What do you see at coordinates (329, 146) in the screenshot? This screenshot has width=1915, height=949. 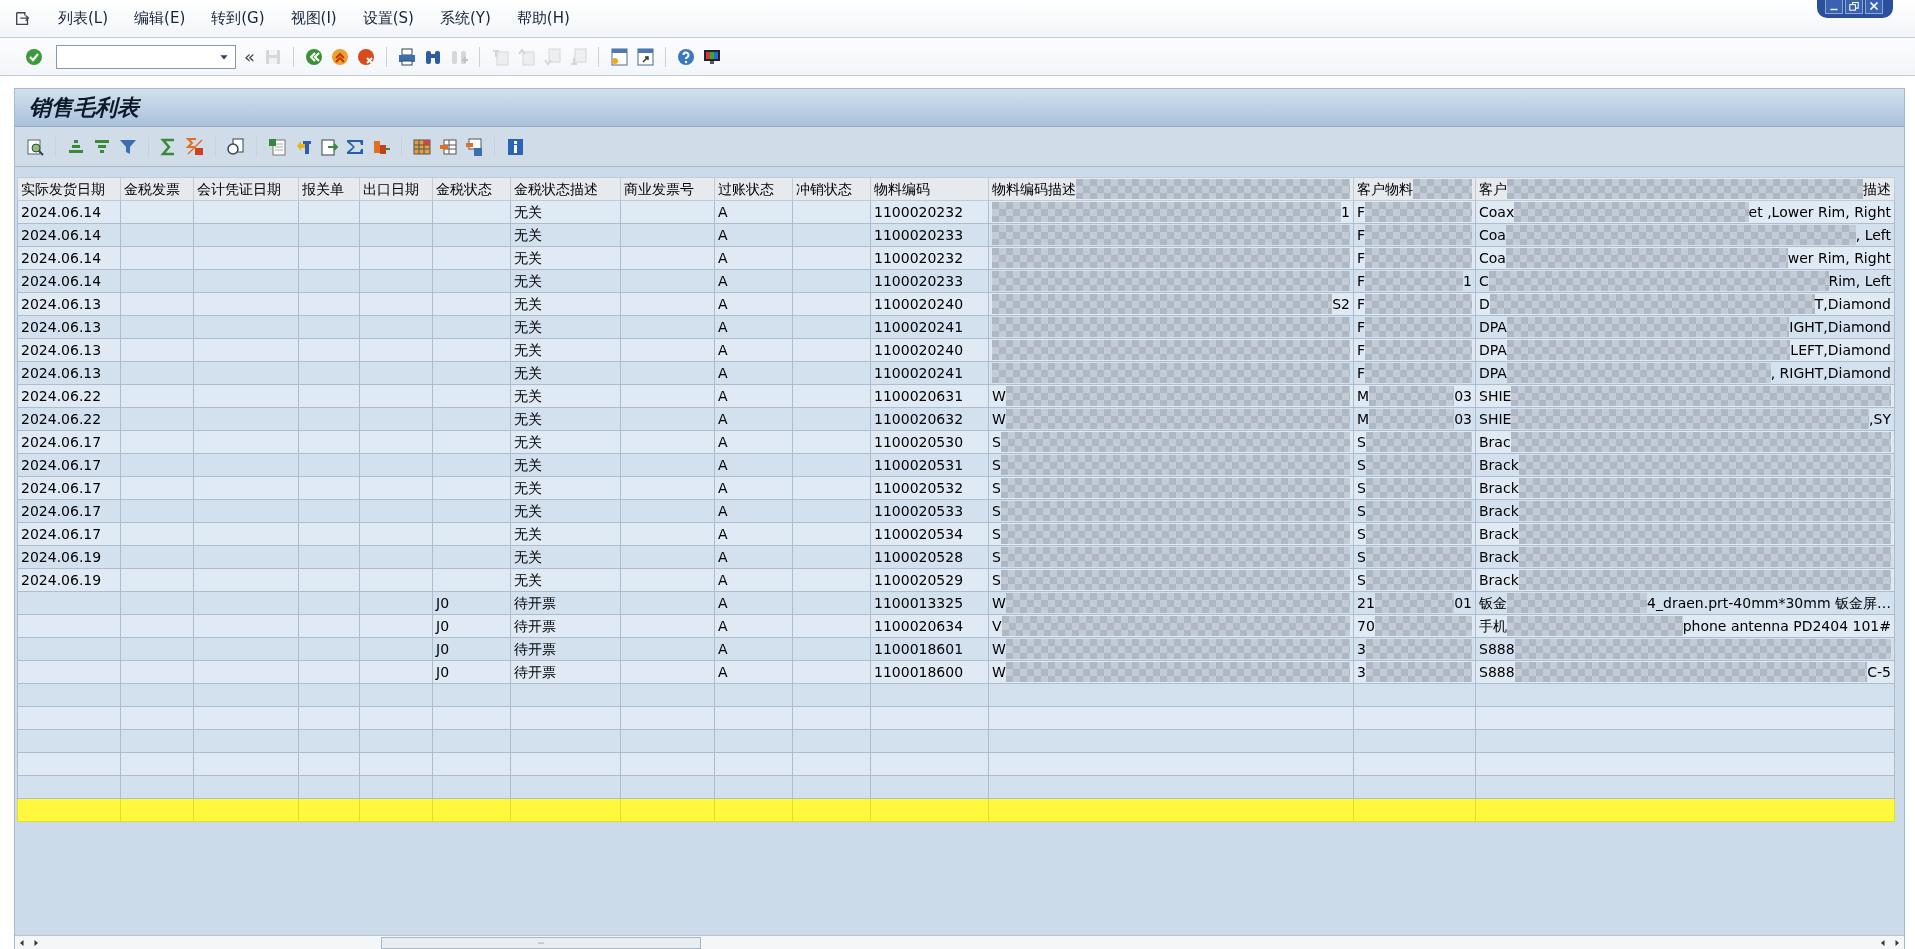 I see `file-export-icon` at bounding box center [329, 146].